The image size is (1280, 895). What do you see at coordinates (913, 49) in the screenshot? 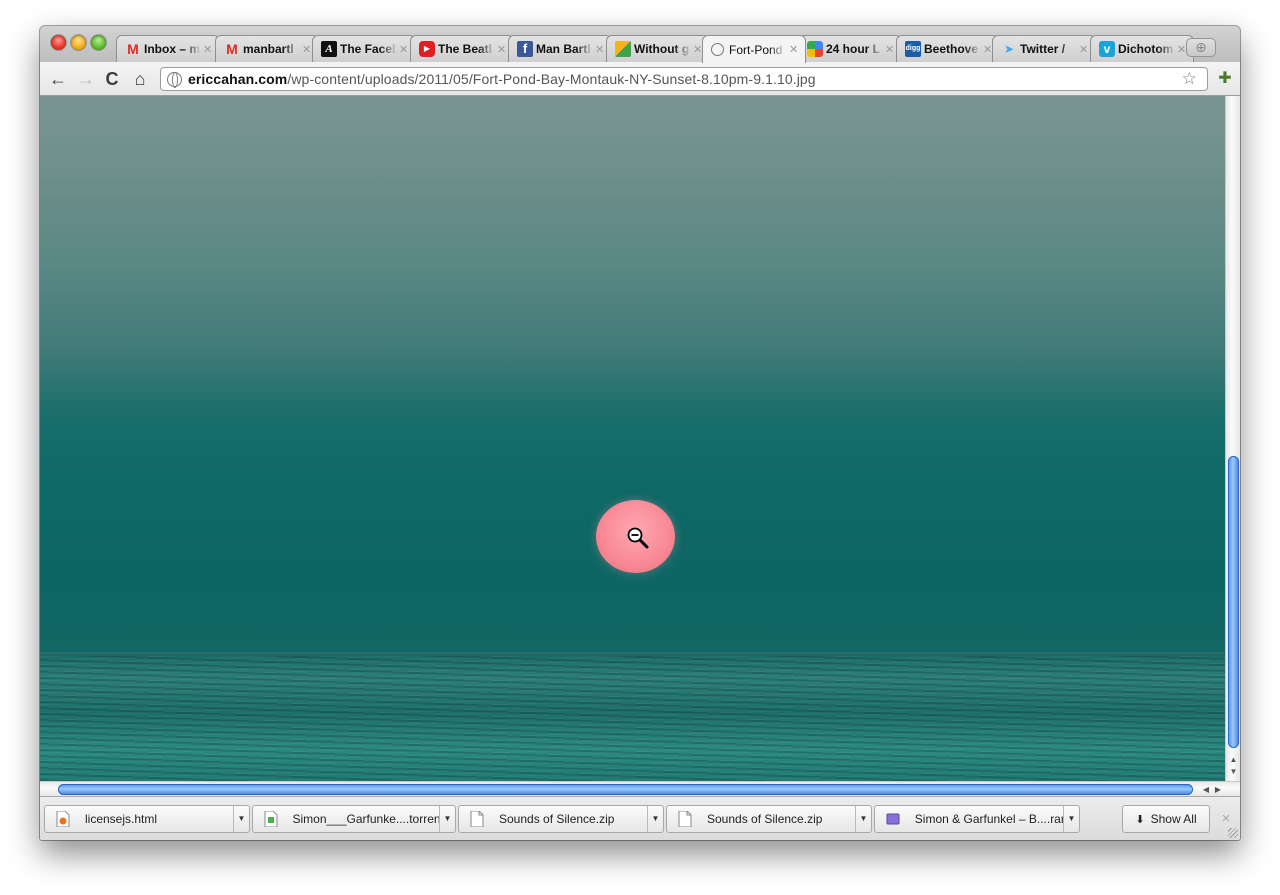
I see `digg-icon: digg` at bounding box center [913, 49].